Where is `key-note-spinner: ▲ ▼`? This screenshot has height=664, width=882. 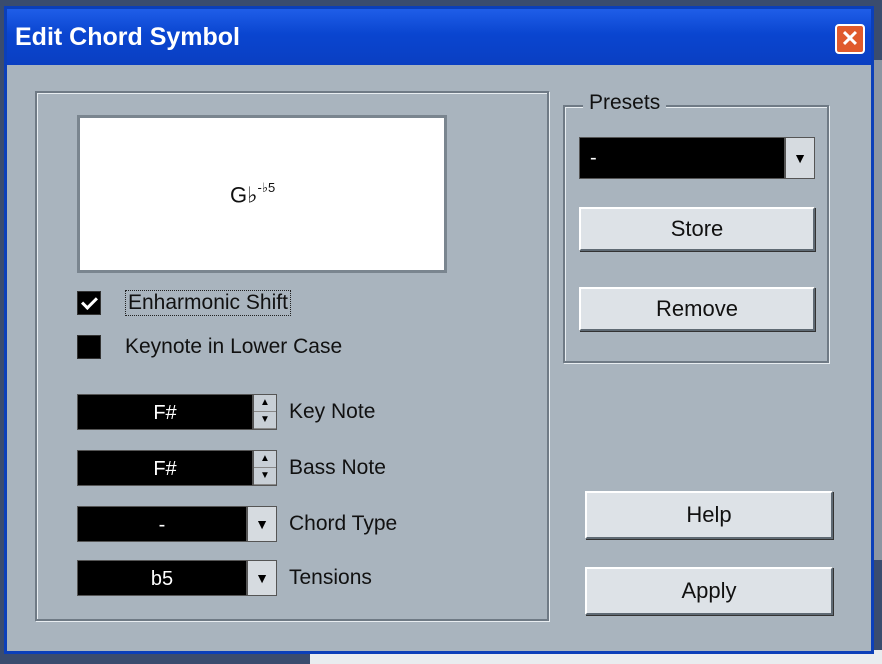
key-note-spinner: ▲ ▼ is located at coordinates (265, 412).